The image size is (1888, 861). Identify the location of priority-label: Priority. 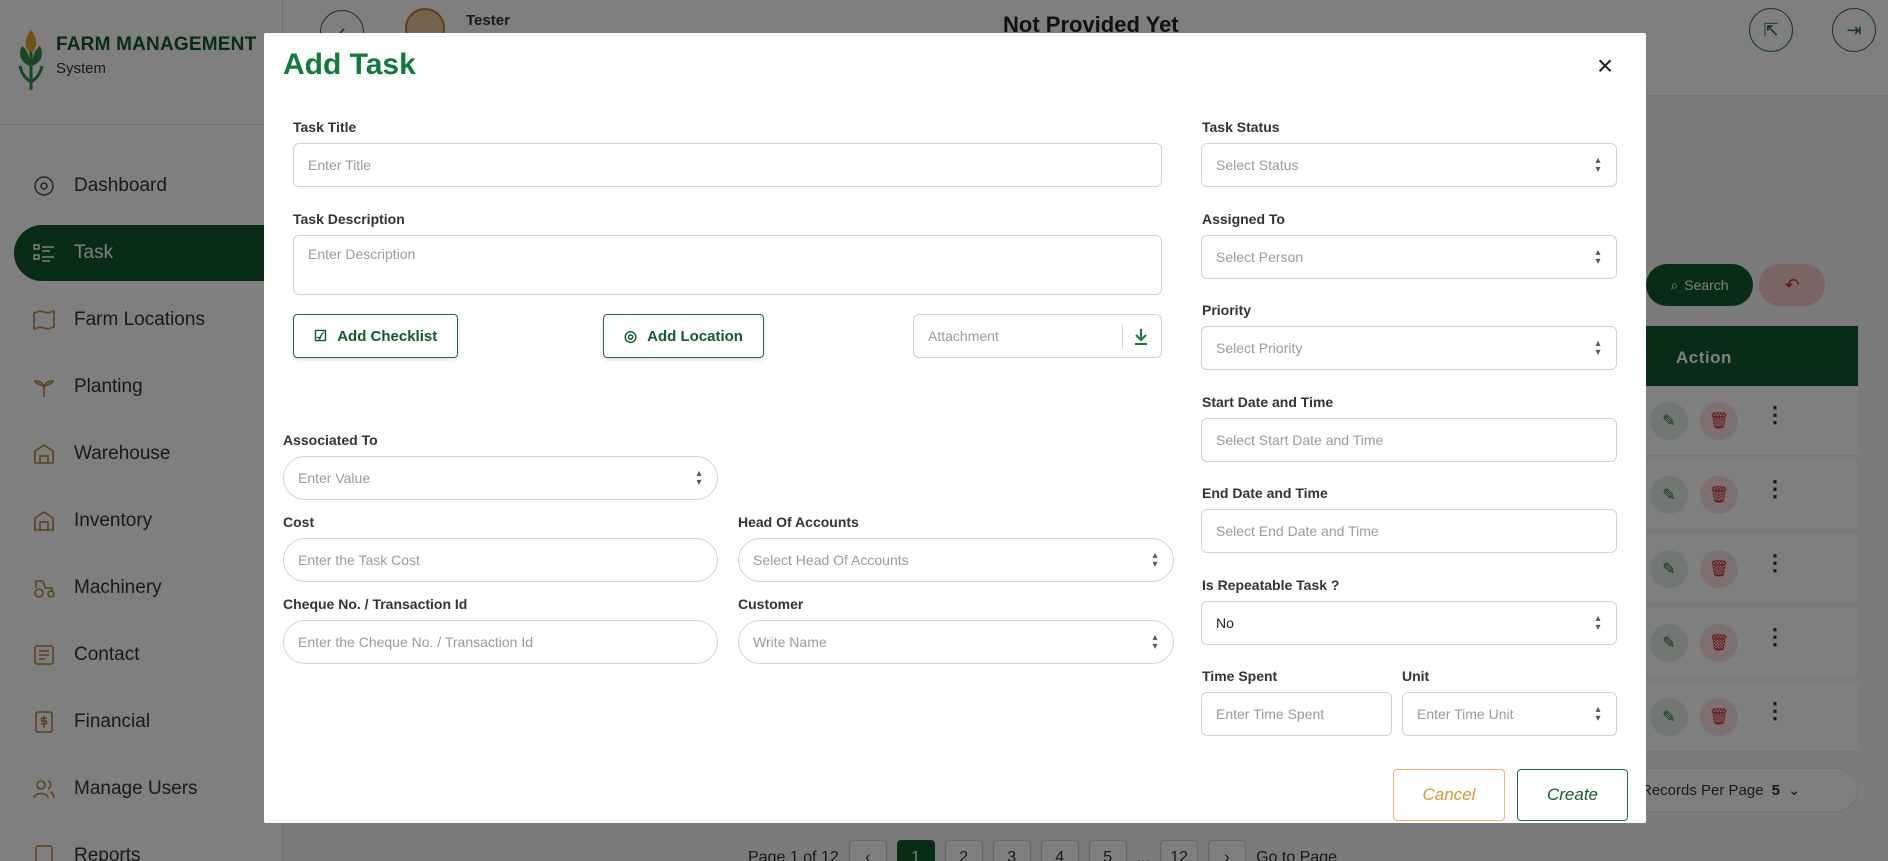
(1227, 310).